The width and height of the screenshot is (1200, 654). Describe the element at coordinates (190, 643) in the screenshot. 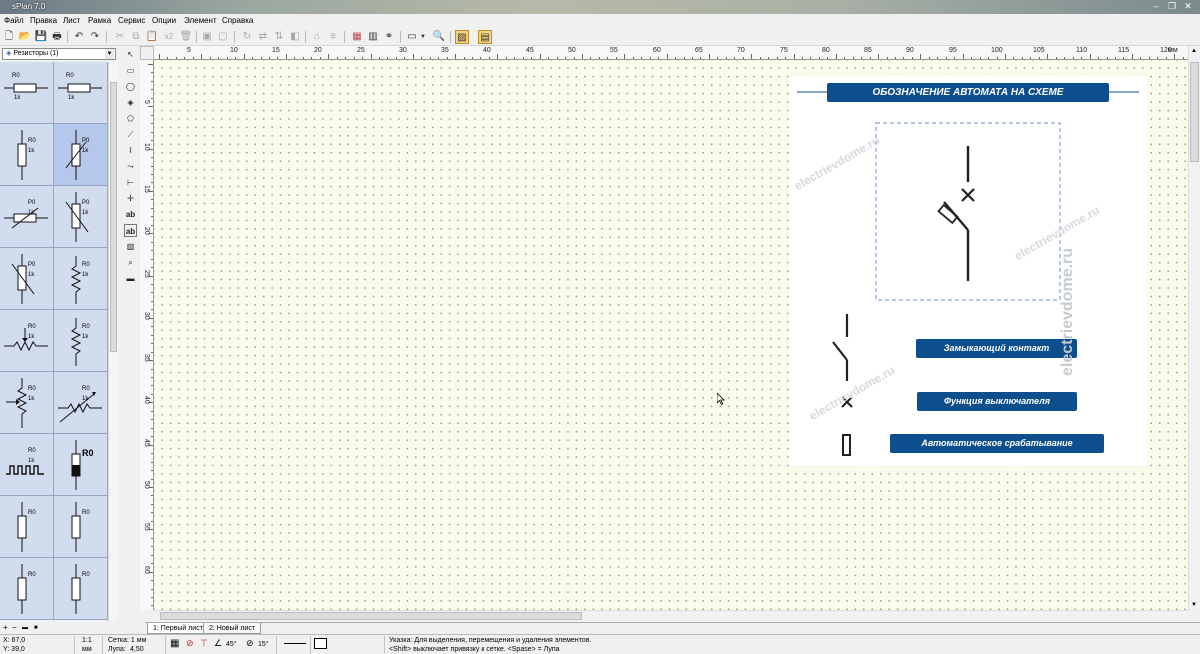

I see `snap-toggle-icon: ⊘` at that location.